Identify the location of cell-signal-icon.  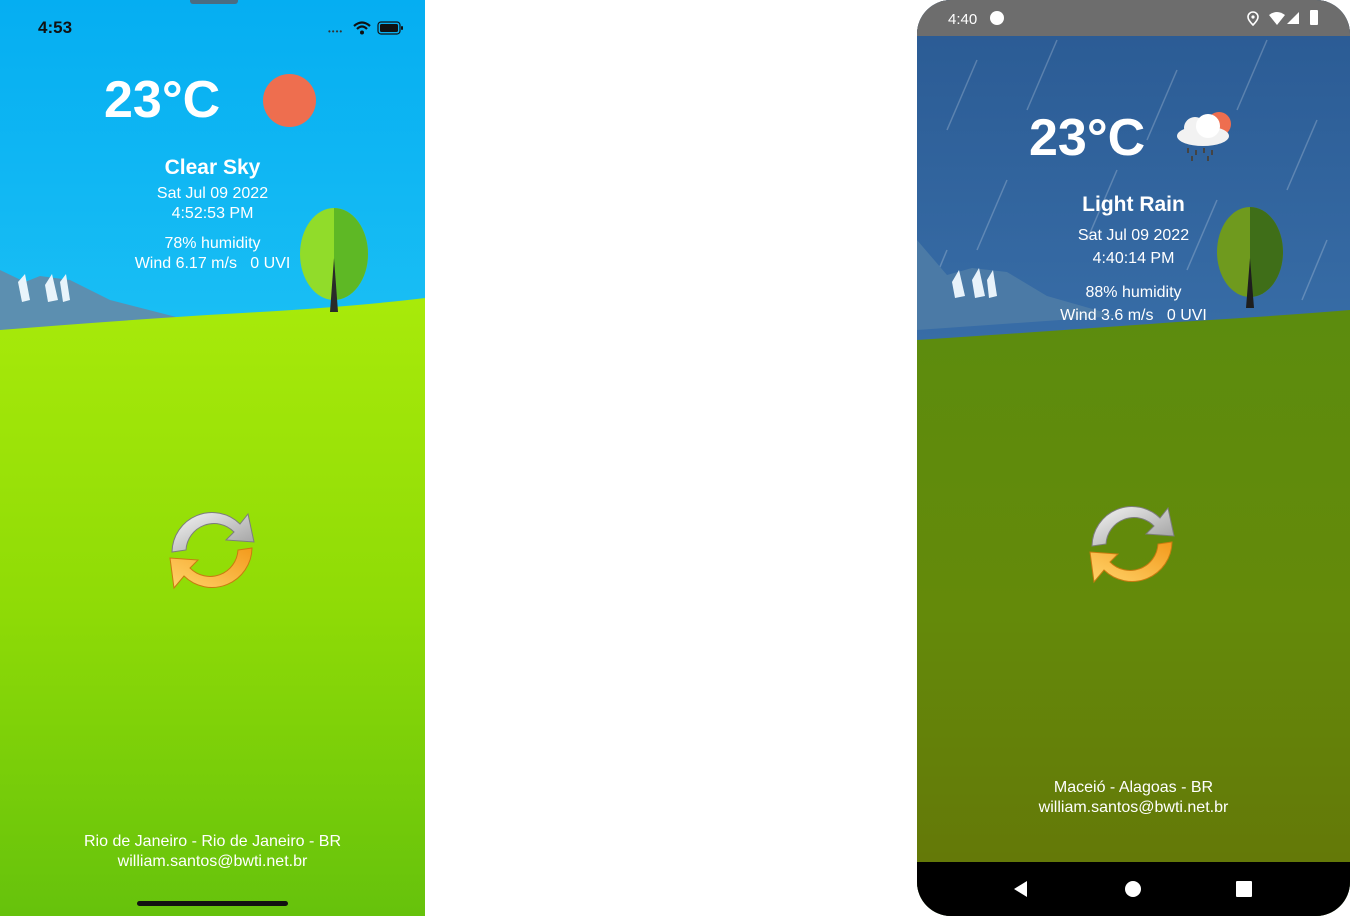
(1293, 18).